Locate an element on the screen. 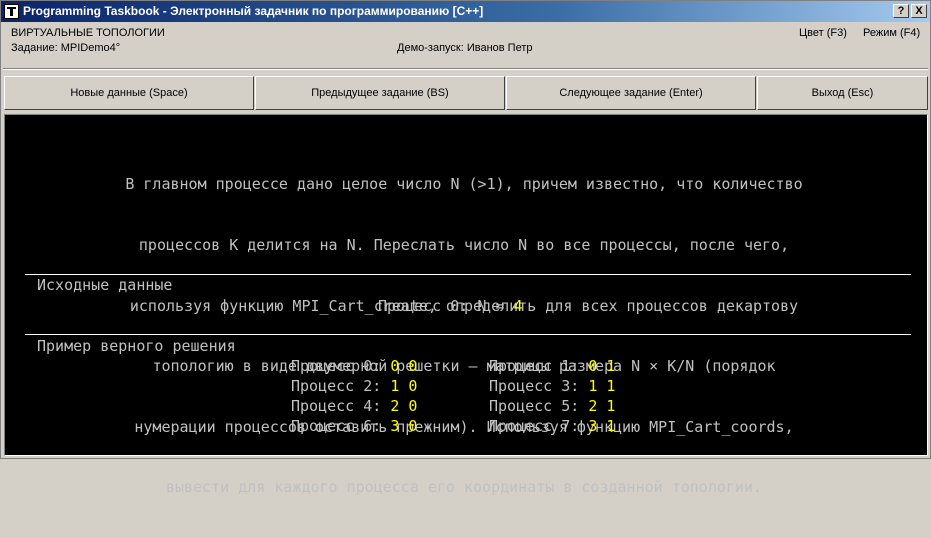 The width and height of the screenshot is (931, 538). process-coords: Процесс 6: 3 0 is located at coordinates (354, 426).